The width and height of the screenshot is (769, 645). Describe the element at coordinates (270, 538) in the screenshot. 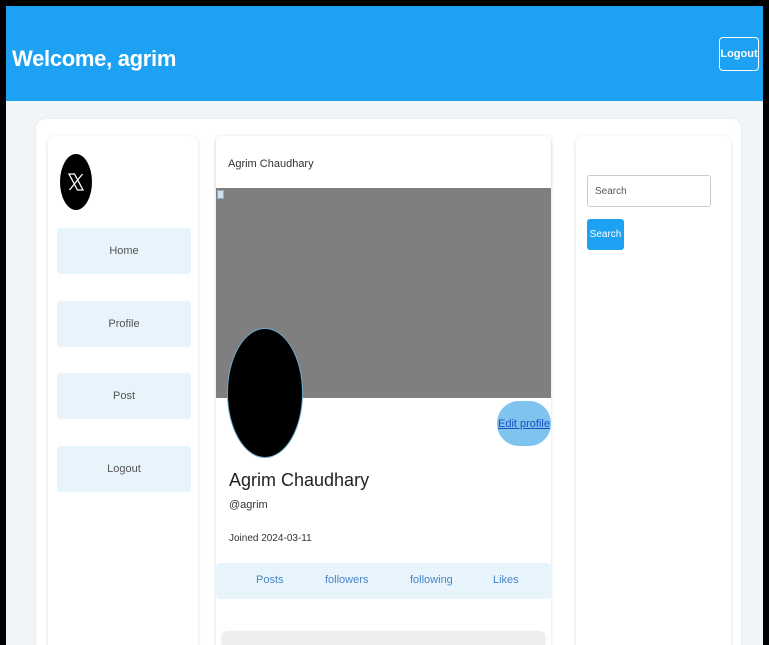

I see `profile-joined-date: Joined 2024-03-11` at that location.